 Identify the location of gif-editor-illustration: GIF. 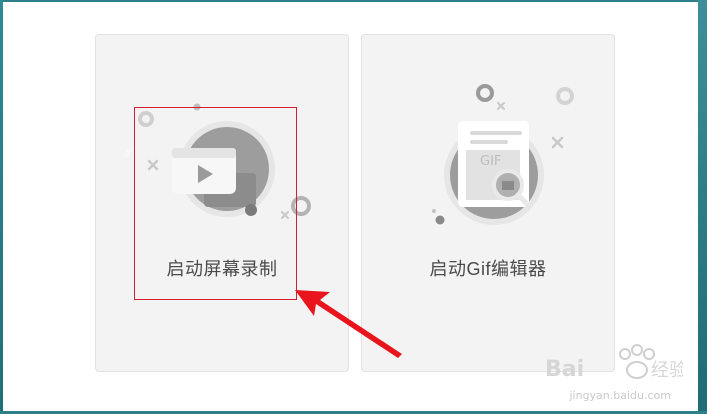
(503, 154).